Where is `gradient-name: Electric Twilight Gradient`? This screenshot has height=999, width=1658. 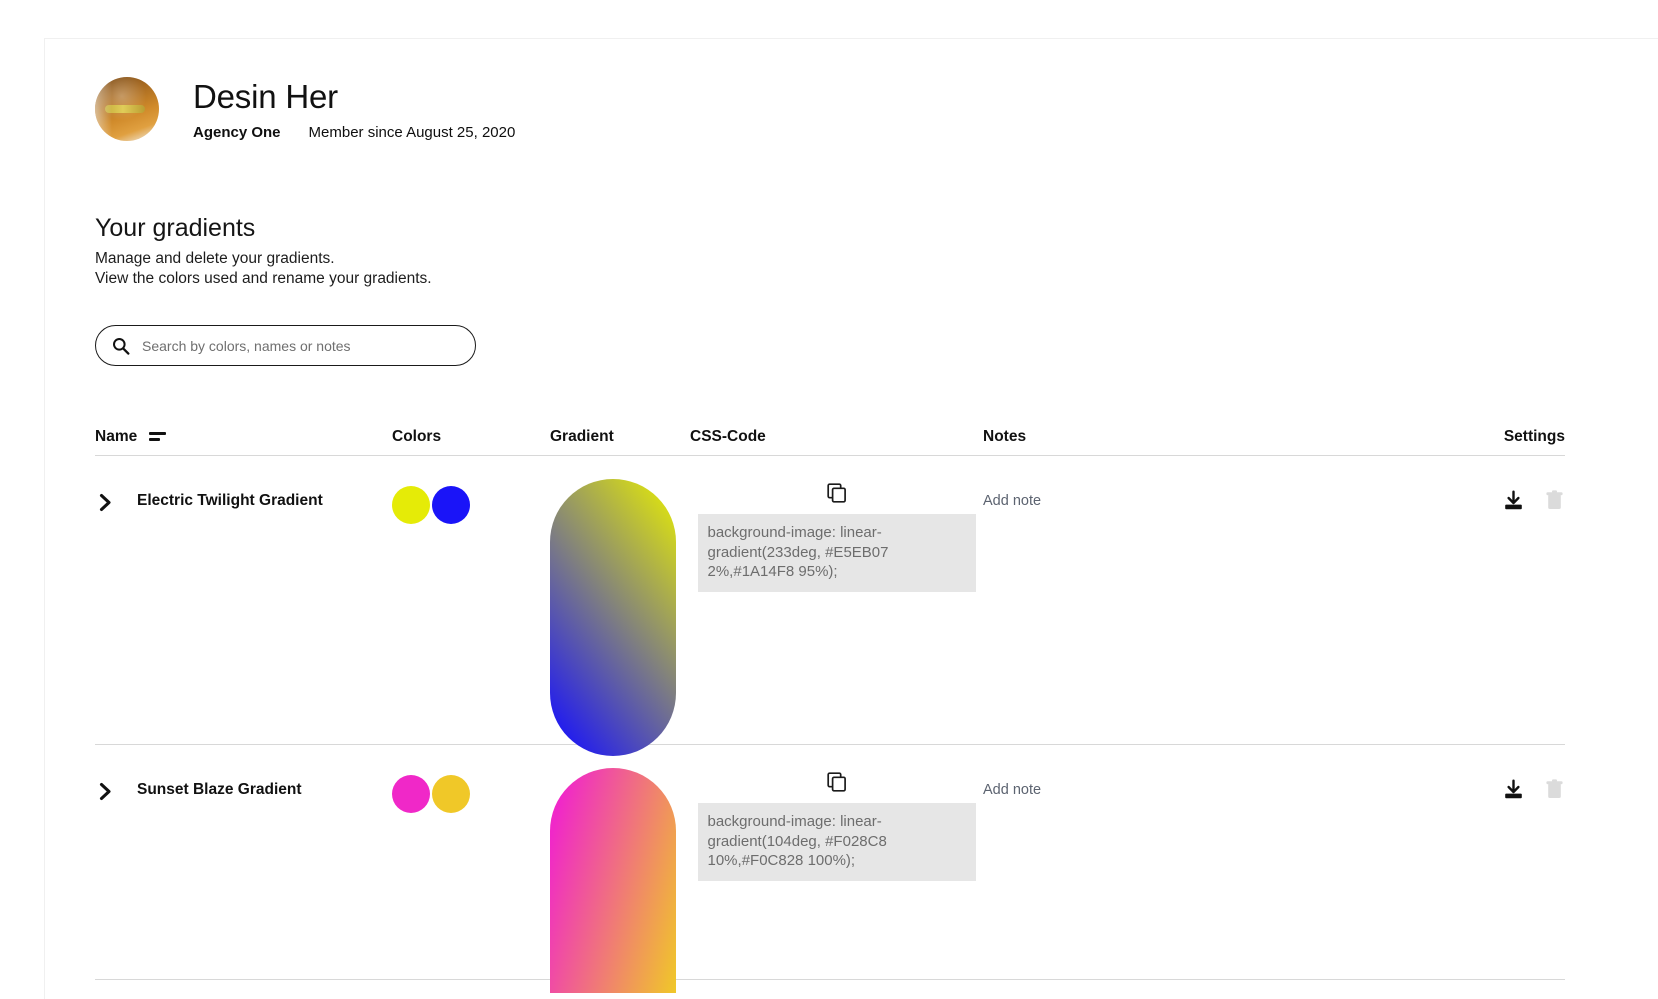
gradient-name: Electric Twilight Gradient is located at coordinates (230, 501).